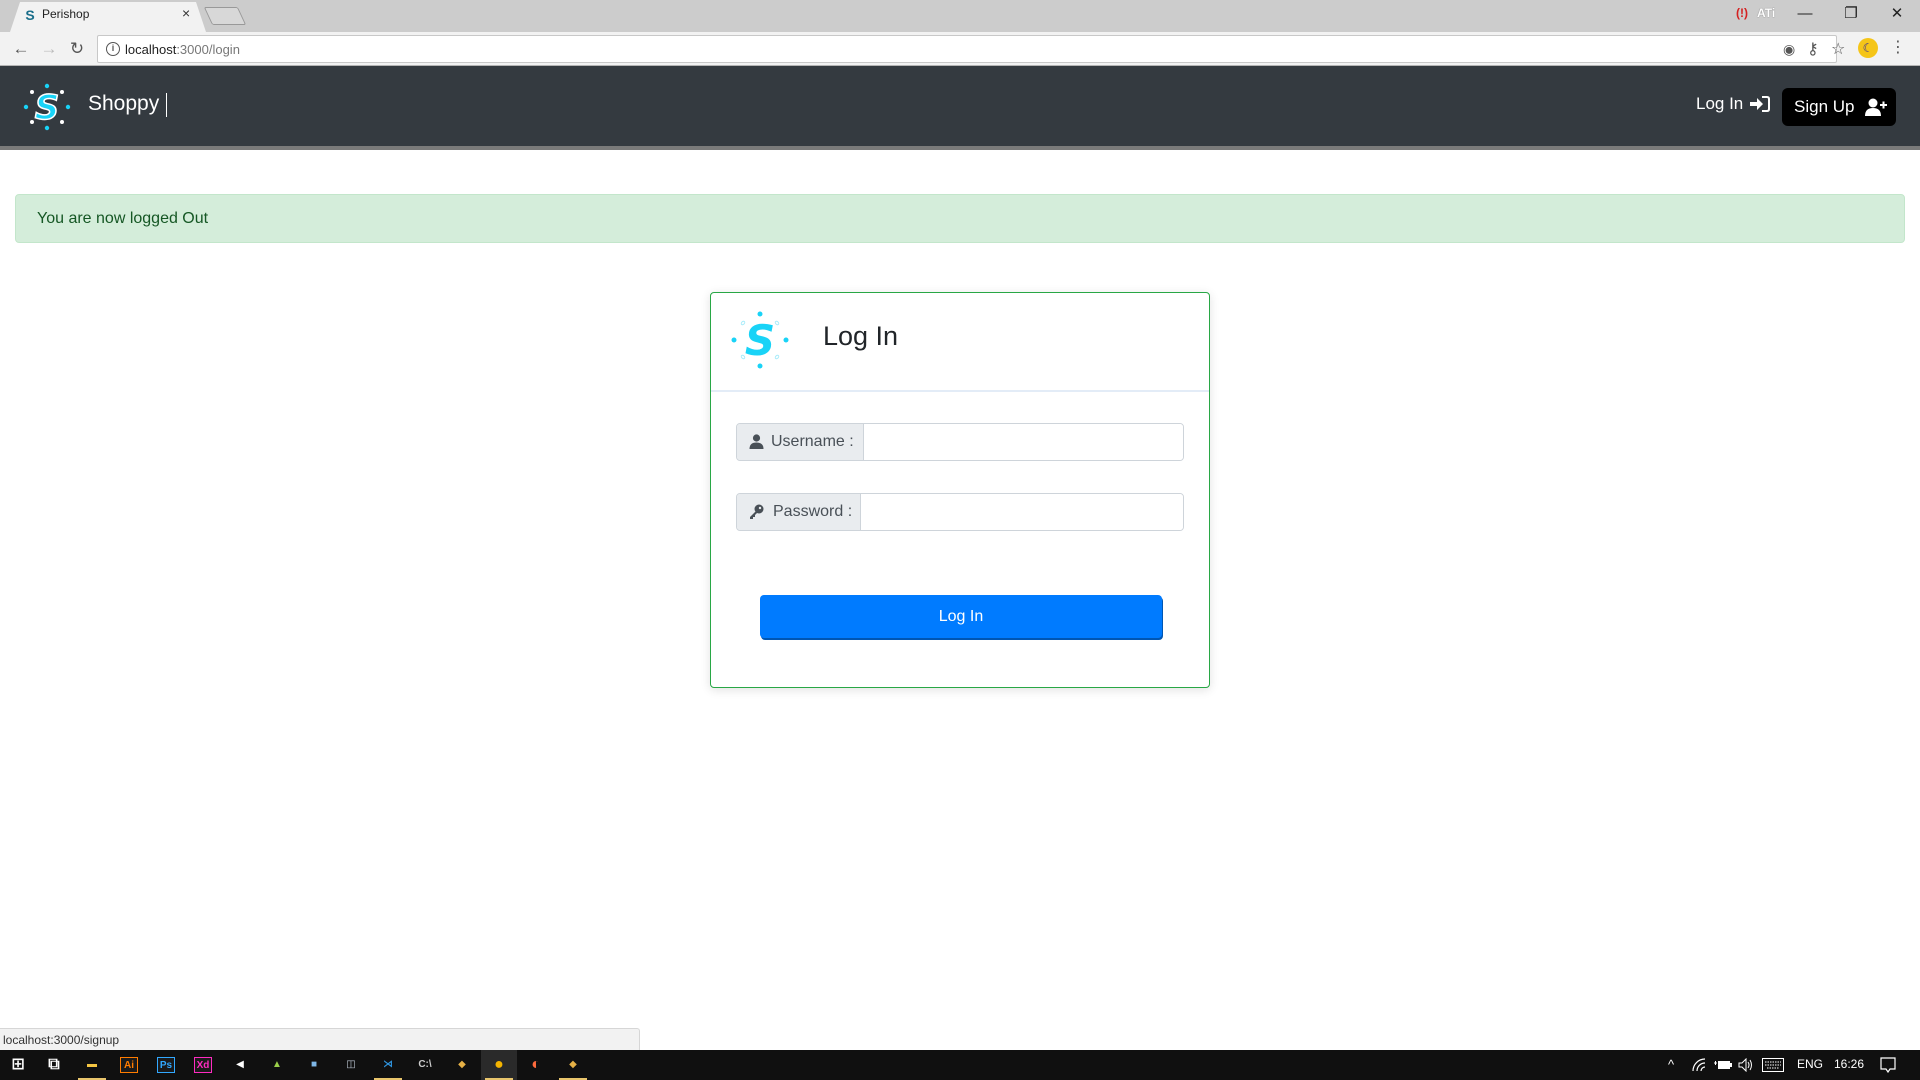 The height and width of the screenshot is (1080, 1920). I want to click on browser-tab, so click(108, 17).